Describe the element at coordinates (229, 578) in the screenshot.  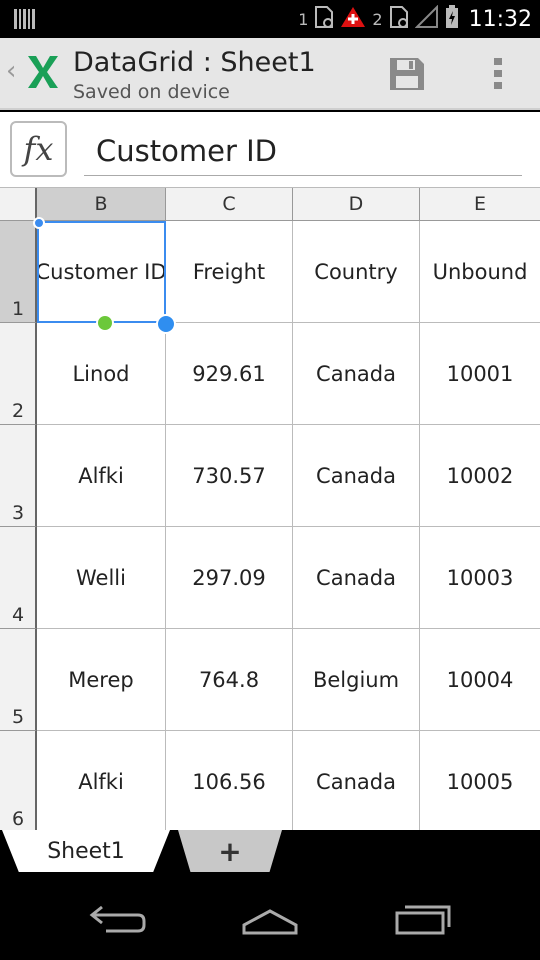
I see `cell-c4: 297.09` at that location.